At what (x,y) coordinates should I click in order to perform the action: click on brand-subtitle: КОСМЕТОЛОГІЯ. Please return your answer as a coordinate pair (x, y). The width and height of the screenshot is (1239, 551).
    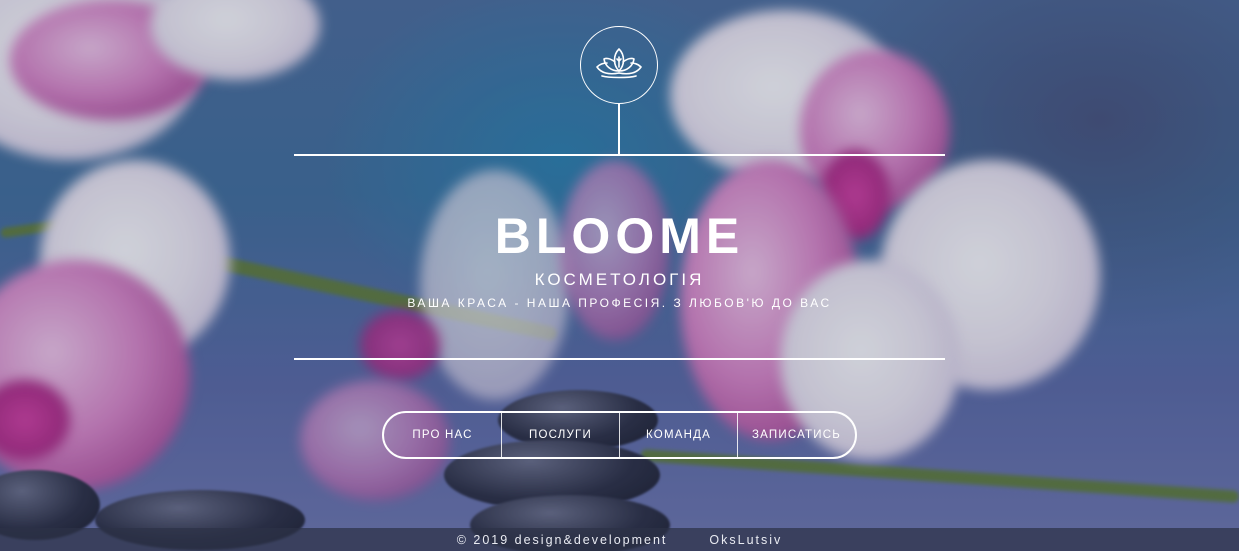
    Looking at the image, I should click on (619, 279).